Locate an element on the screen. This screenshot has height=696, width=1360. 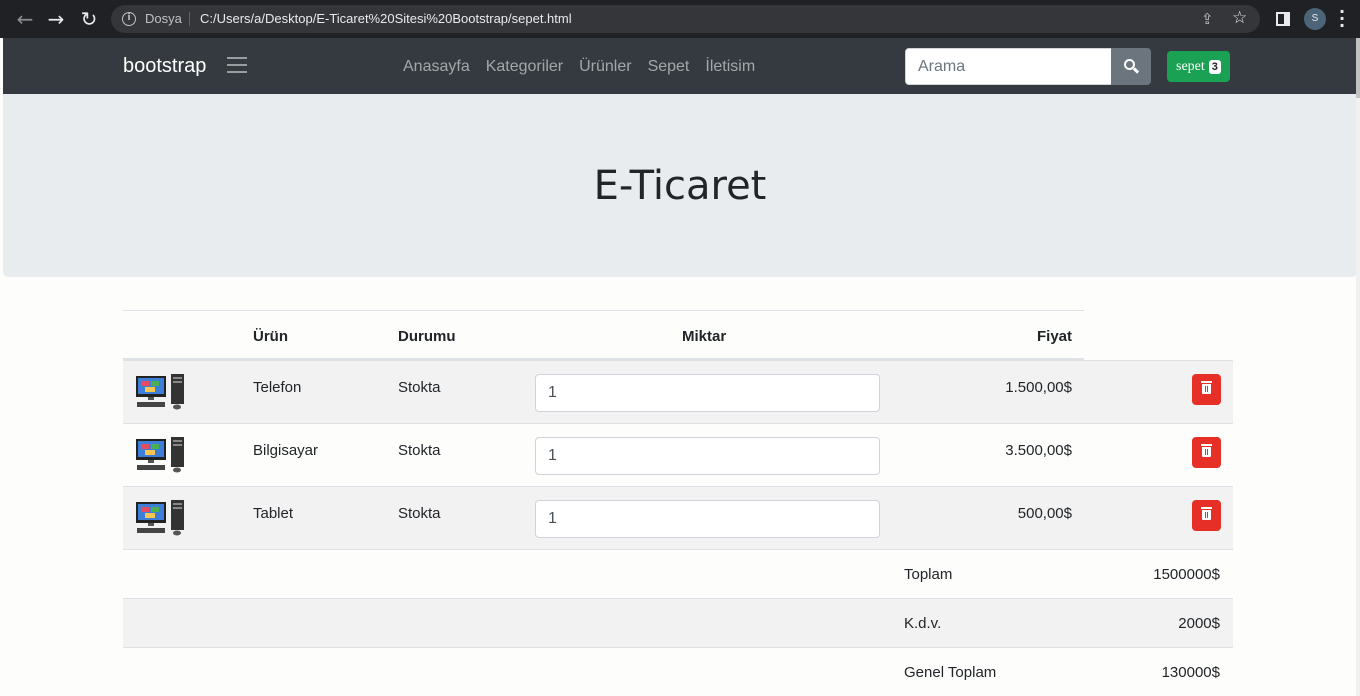
product-name: Tablet is located at coordinates (273, 513).